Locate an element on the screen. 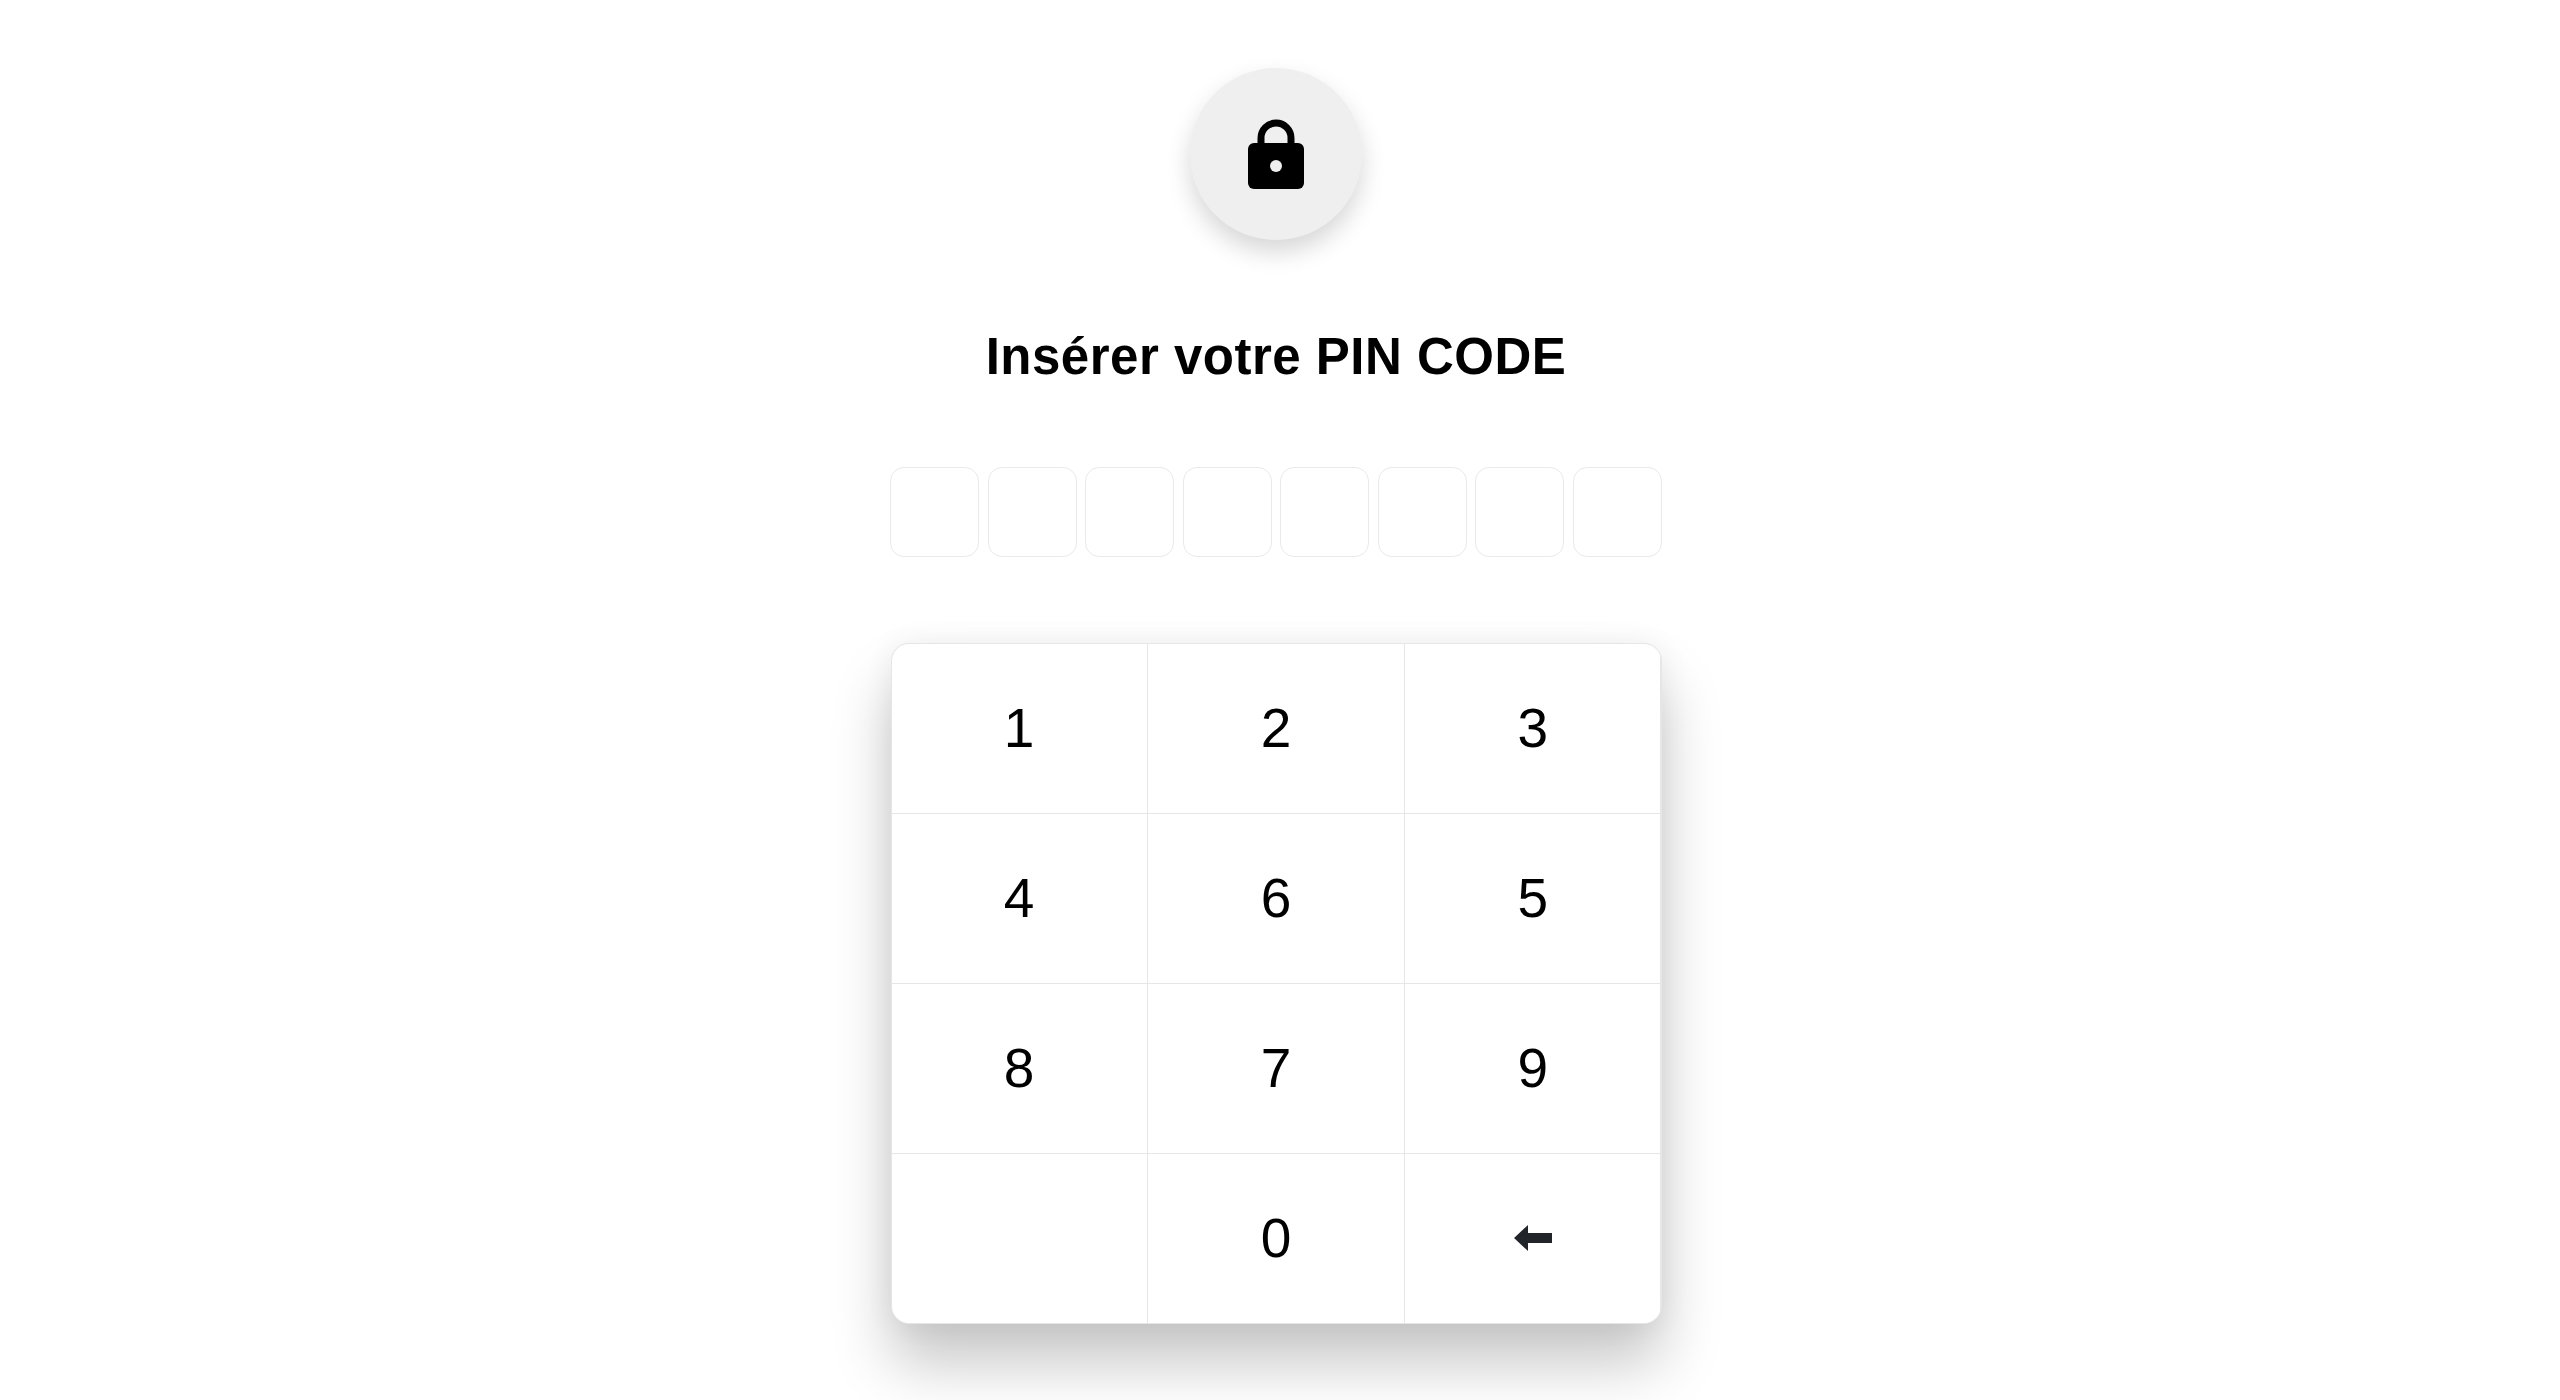 This screenshot has width=2560, height=1400. page-title: Insérer votre PIN CODE is located at coordinates (1276, 357).